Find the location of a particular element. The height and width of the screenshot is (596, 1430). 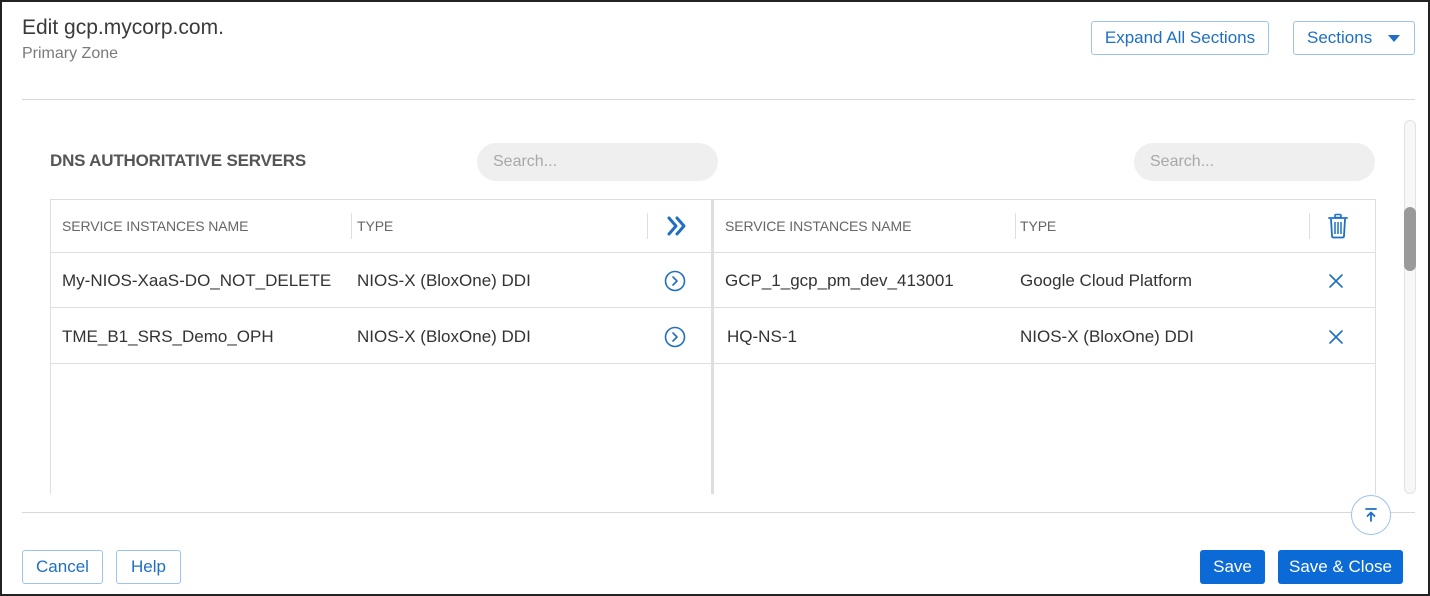

left-search-input is located at coordinates (597, 162).